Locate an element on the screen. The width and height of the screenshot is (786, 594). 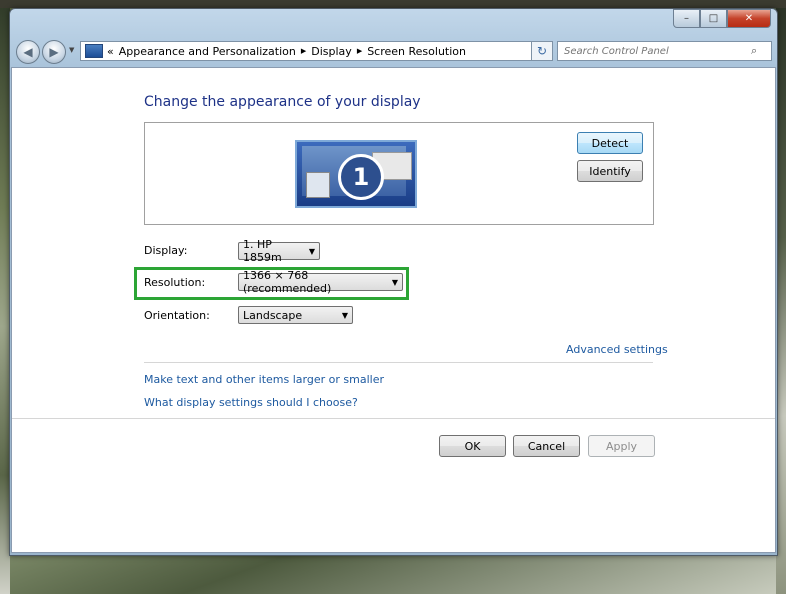
resolution-select: 1366 × 768 (recommended) ▼ is located at coordinates (320, 282).